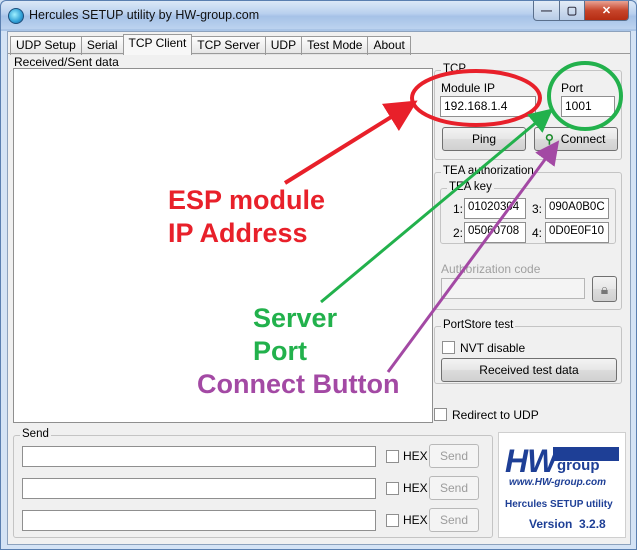 The width and height of the screenshot is (637, 550). I want to click on auth-code-label: Authorization code, so click(491, 269).